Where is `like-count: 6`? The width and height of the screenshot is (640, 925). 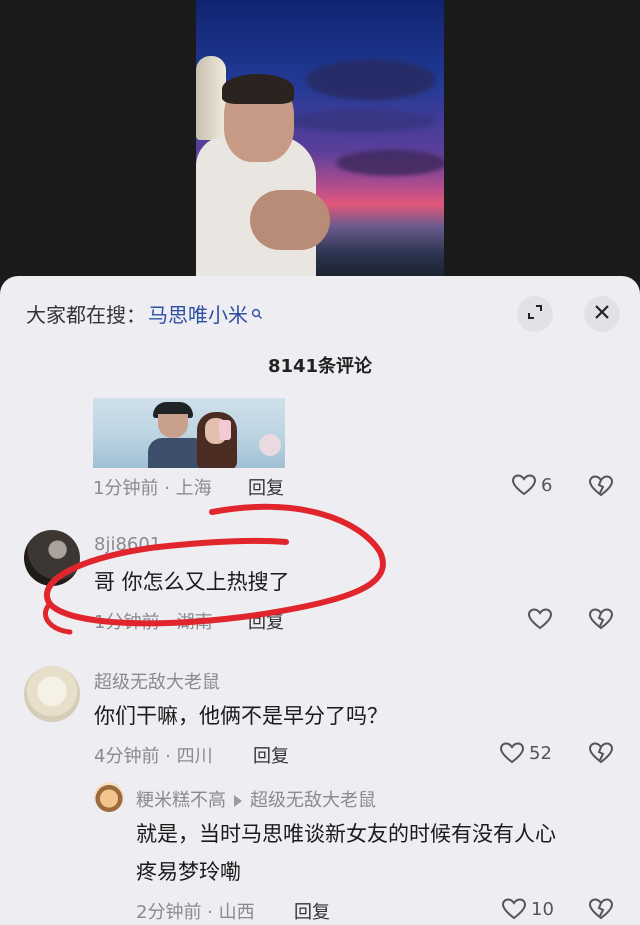
like-count: 6 is located at coordinates (547, 485).